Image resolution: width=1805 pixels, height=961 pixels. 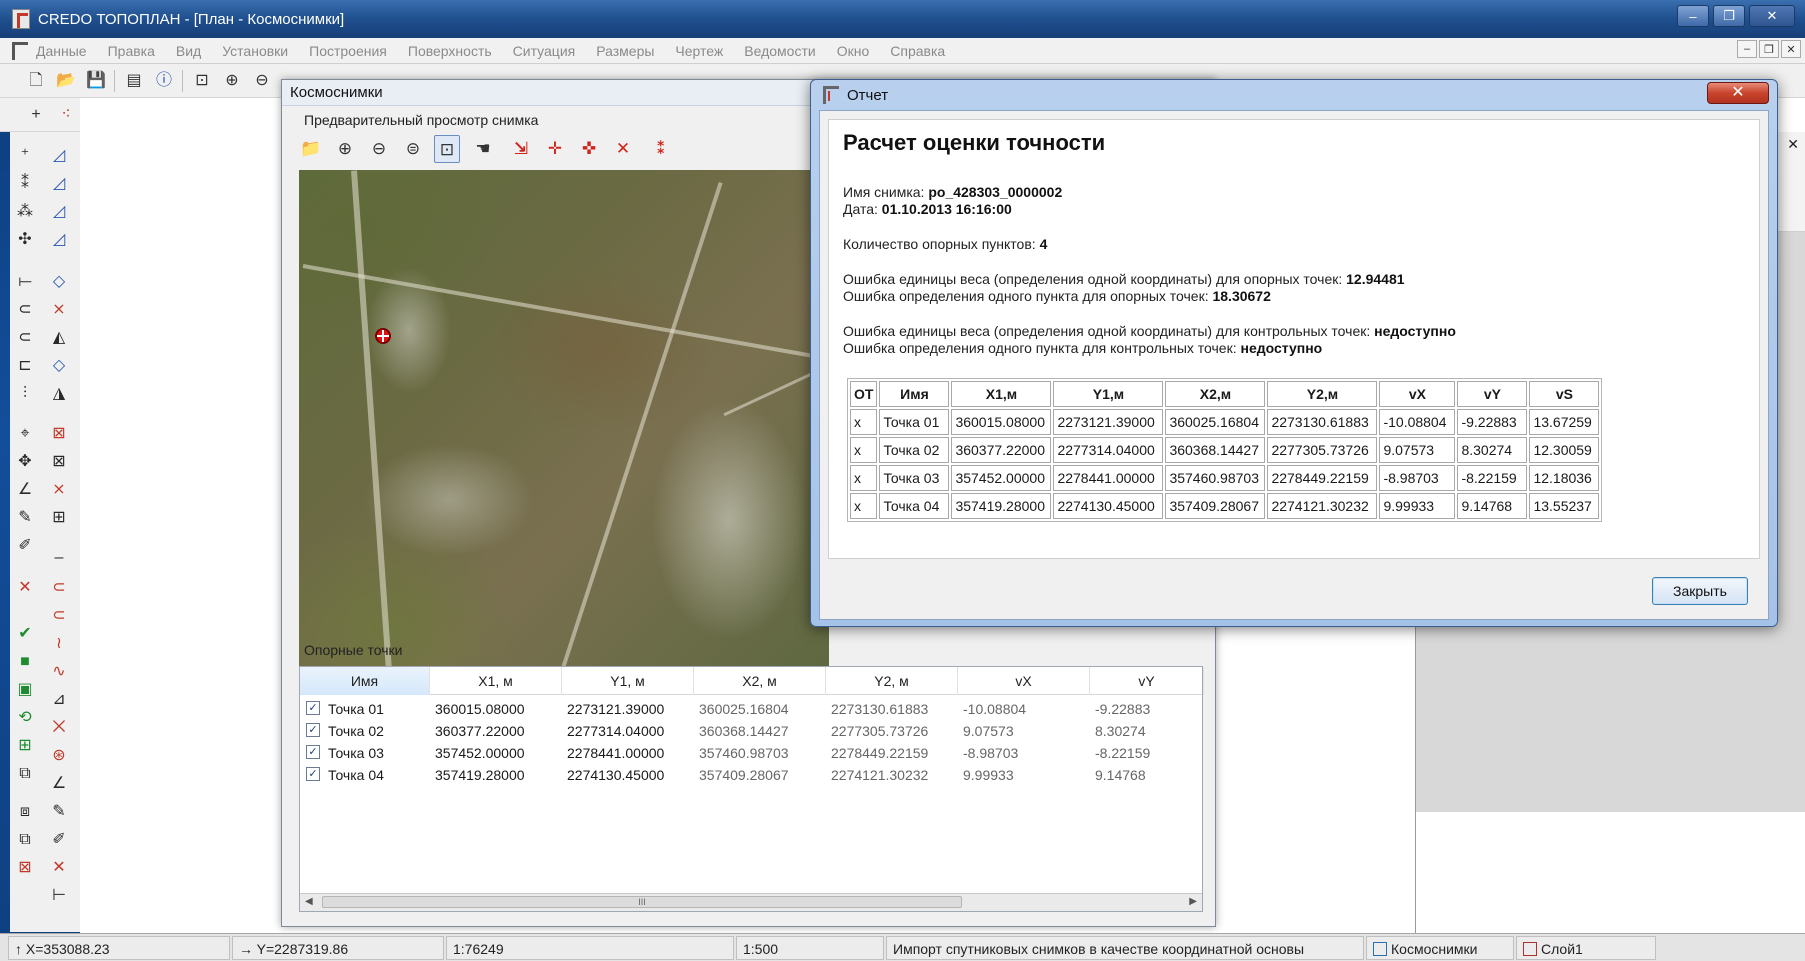 What do you see at coordinates (25, 840) in the screenshot?
I see `layers-tool-2-icon: ⧉` at bounding box center [25, 840].